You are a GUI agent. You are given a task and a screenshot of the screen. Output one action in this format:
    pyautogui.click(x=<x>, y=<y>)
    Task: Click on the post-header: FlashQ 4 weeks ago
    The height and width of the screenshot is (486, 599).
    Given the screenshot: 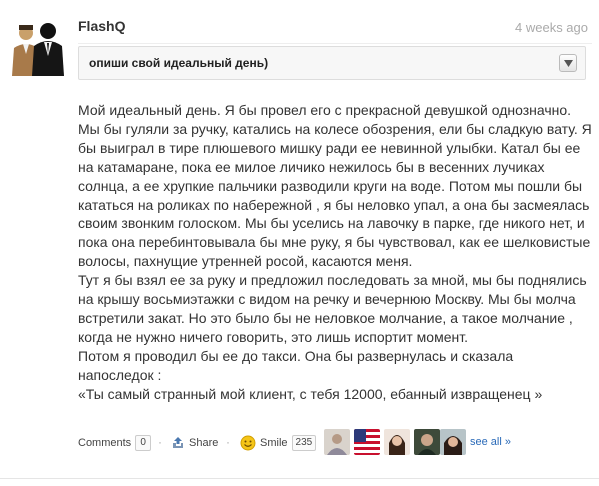 What is the action you would take?
    pyautogui.click(x=335, y=29)
    